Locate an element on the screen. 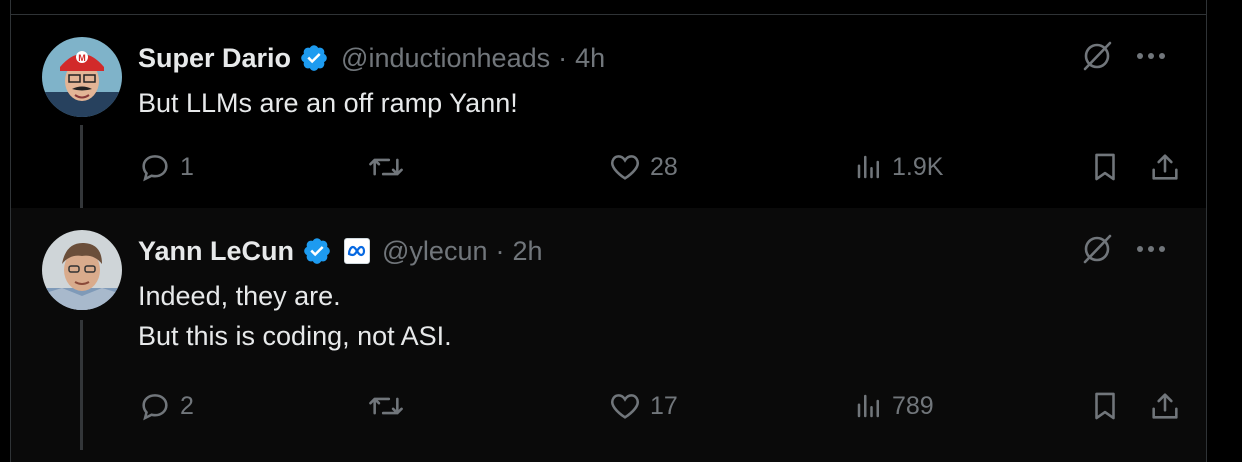 Image resolution: width=1242 pixels, height=462 pixels. tweet-actions: 2 17 789 is located at coordinates (658, 406).